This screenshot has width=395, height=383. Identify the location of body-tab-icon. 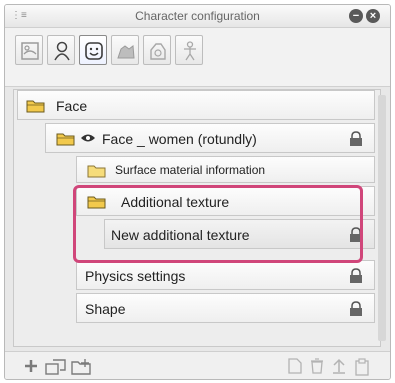
(62, 51).